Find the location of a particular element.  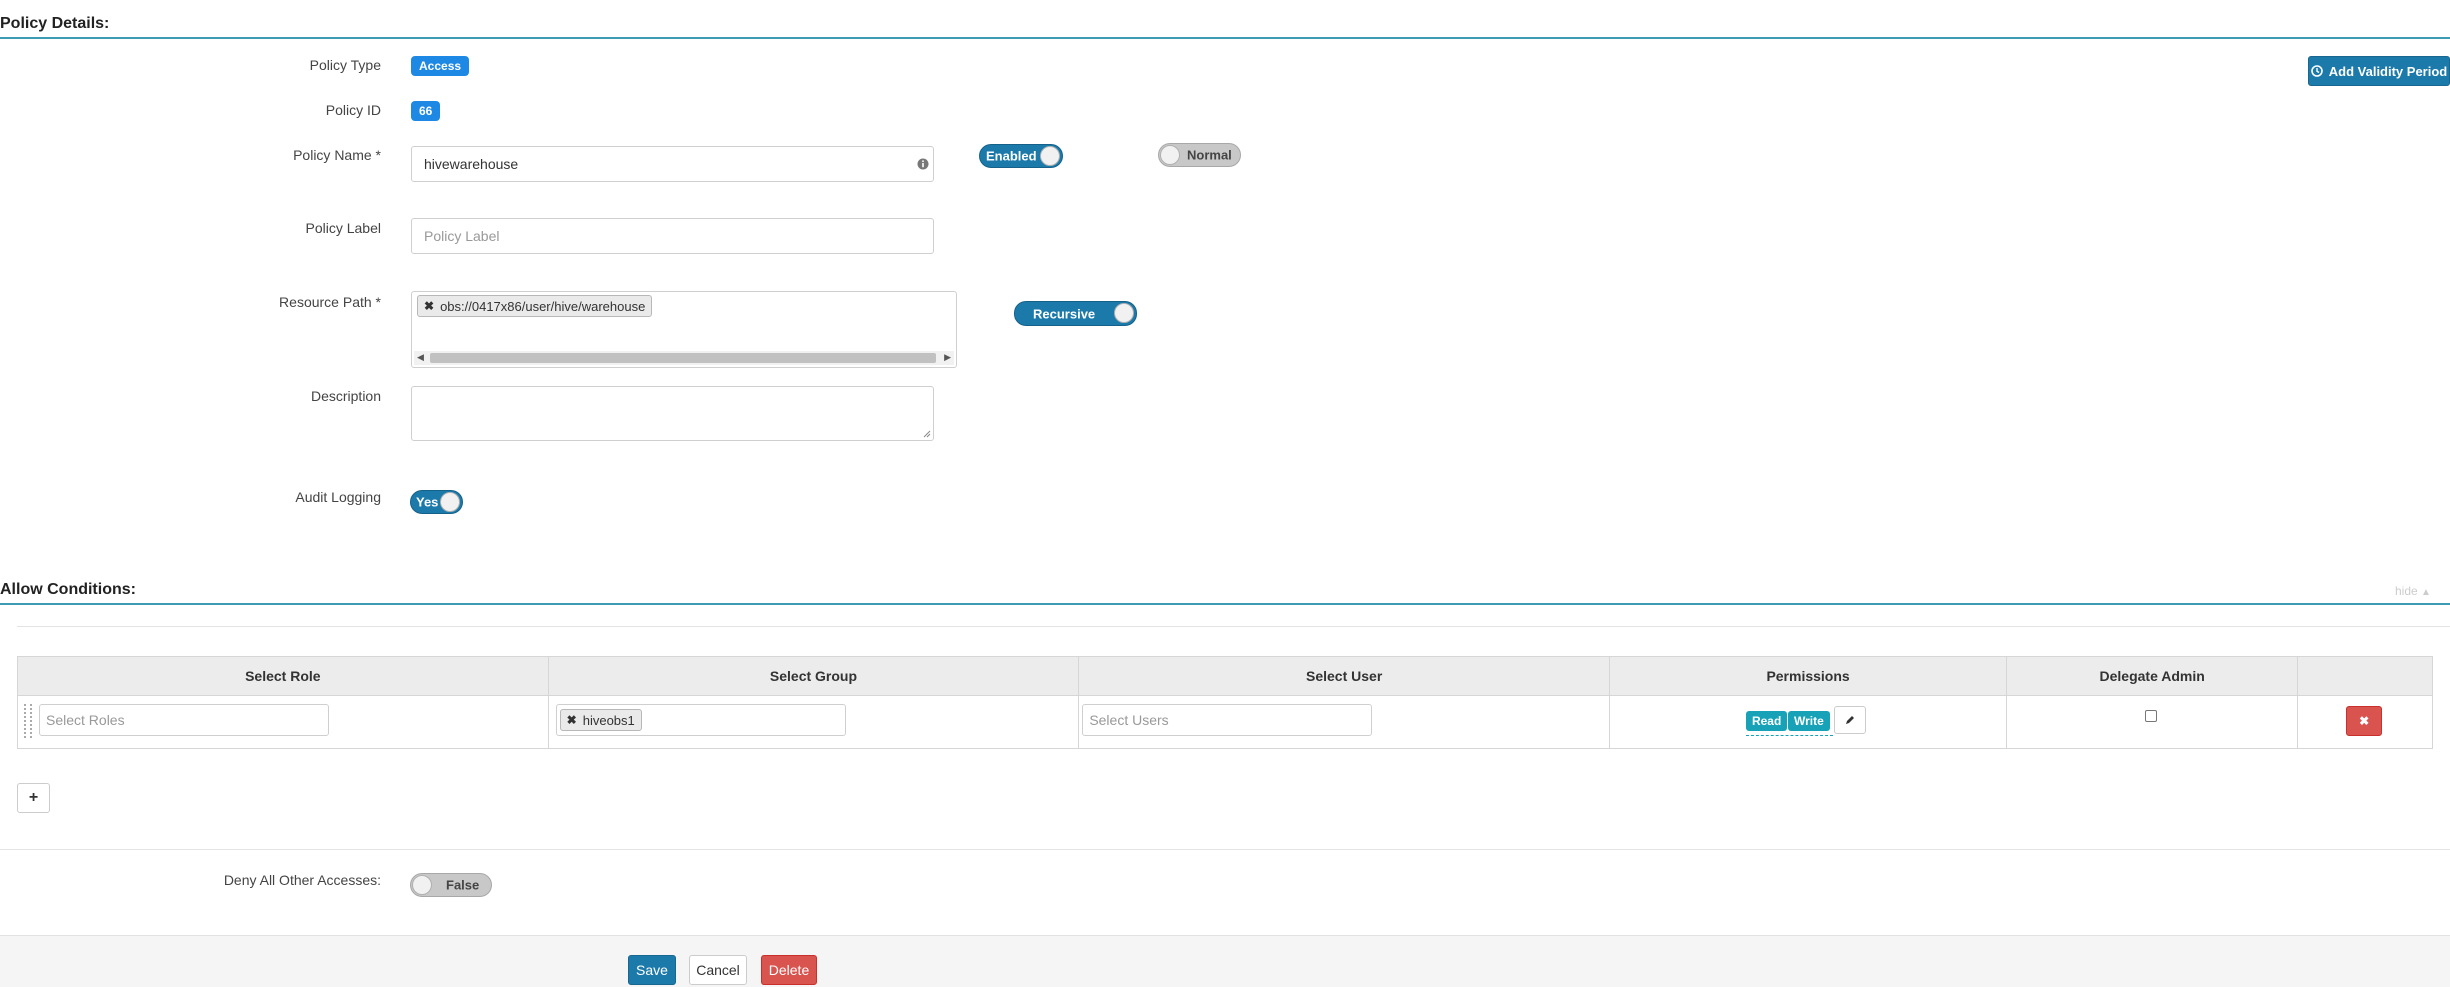

info-icon is located at coordinates (923, 164).